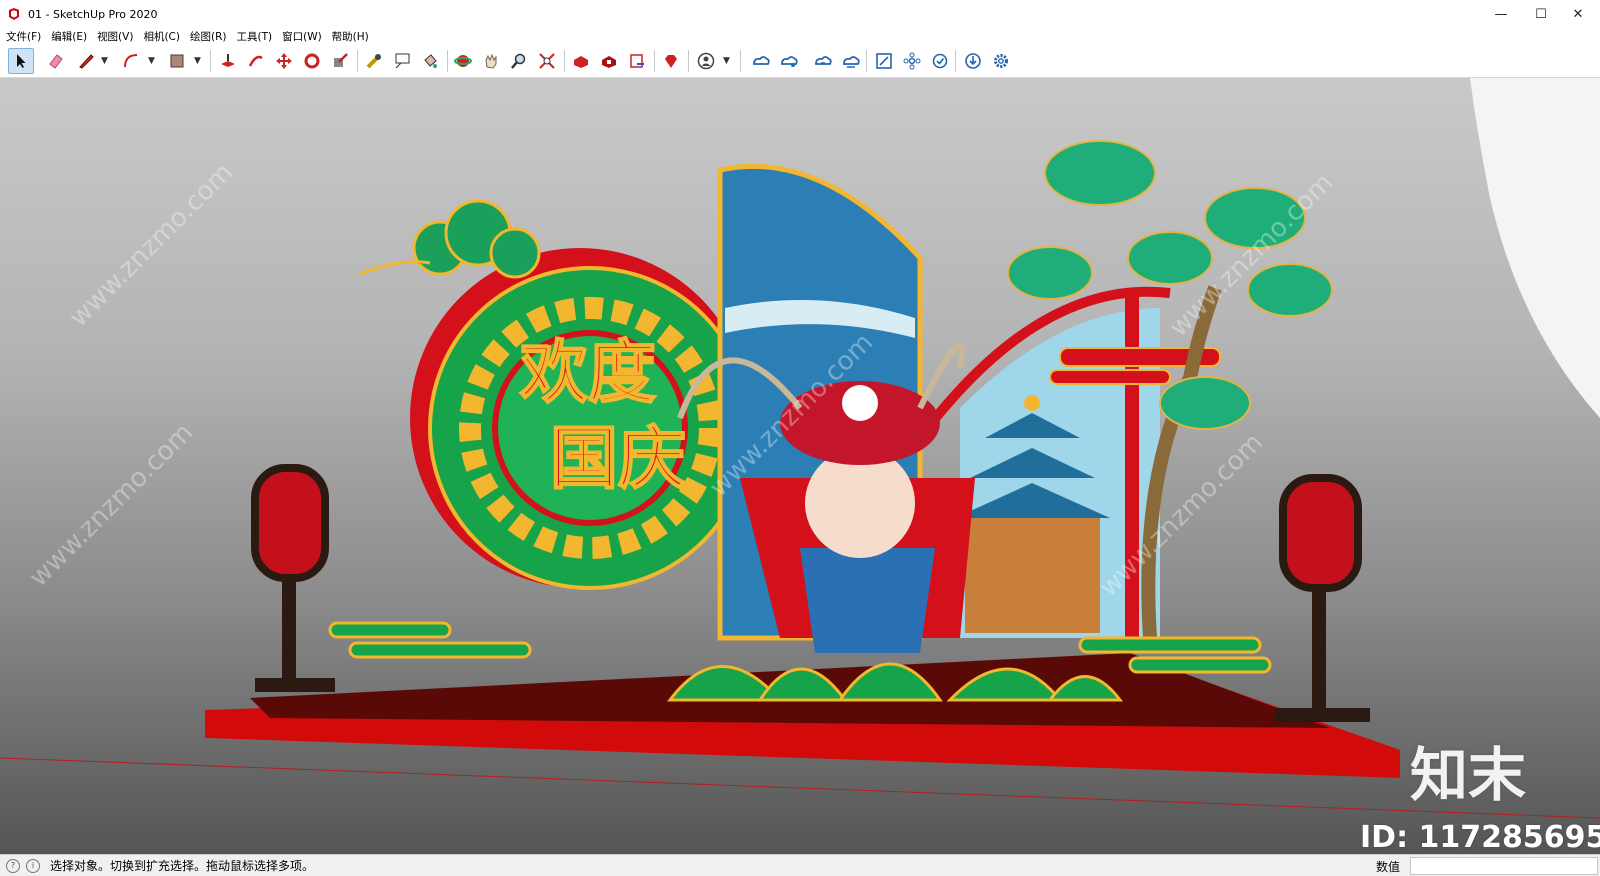 The height and width of the screenshot is (876, 1600). What do you see at coordinates (1322, 598) in the screenshot?
I see `right-lantern` at bounding box center [1322, 598].